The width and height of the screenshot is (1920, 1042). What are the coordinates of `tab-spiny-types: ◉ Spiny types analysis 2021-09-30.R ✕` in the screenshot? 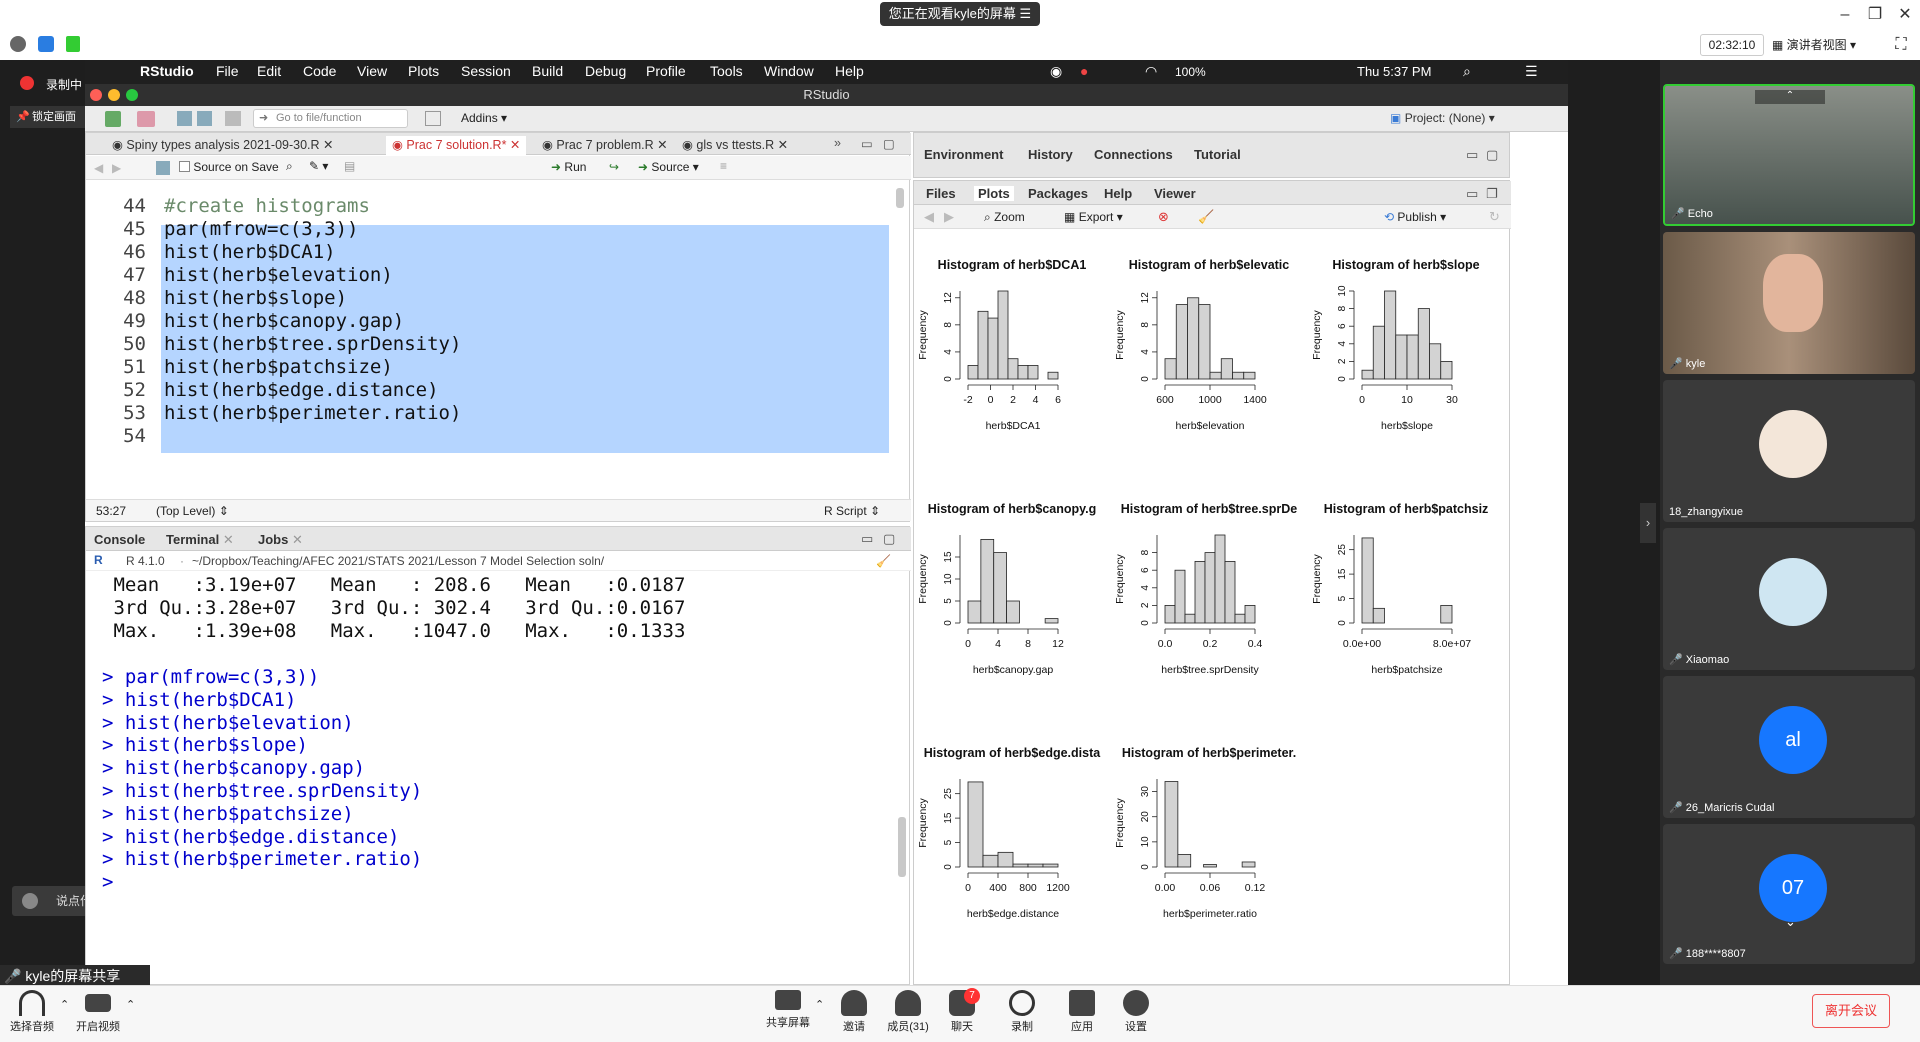 It's located at (223, 145).